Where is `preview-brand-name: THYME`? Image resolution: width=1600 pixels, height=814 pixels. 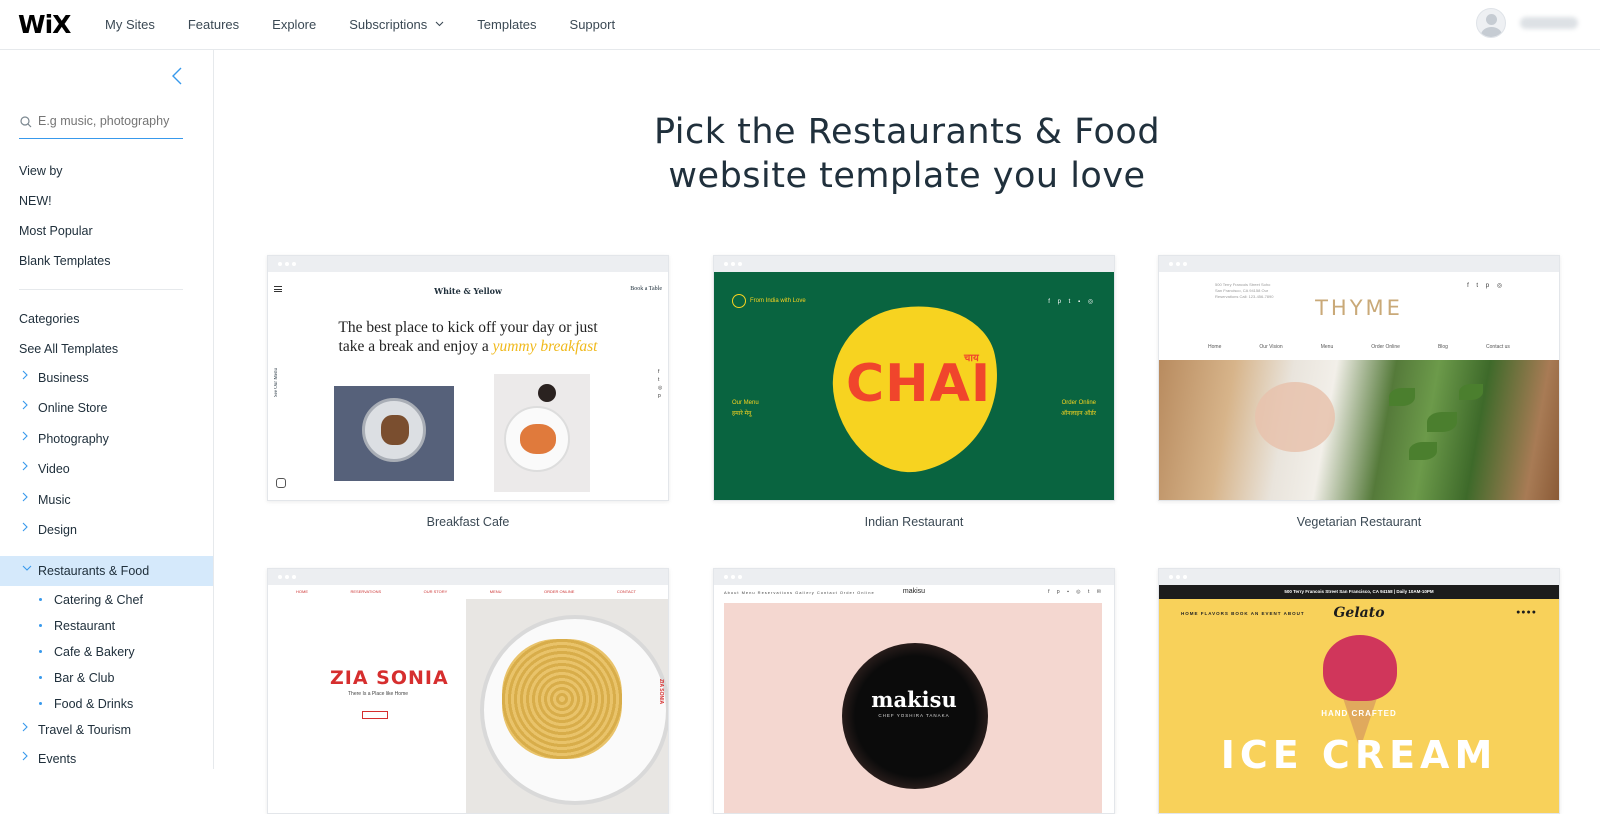 preview-brand-name: THYME is located at coordinates (1359, 308).